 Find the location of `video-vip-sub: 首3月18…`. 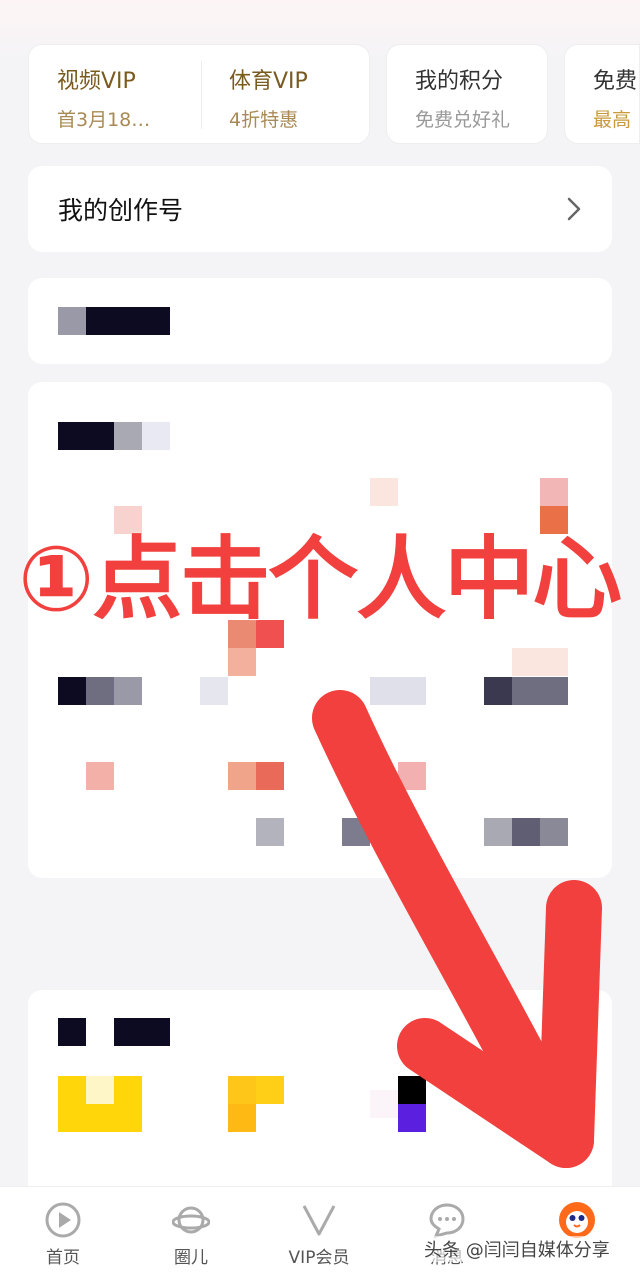

video-vip-sub: 首3月18… is located at coordinates (104, 120).